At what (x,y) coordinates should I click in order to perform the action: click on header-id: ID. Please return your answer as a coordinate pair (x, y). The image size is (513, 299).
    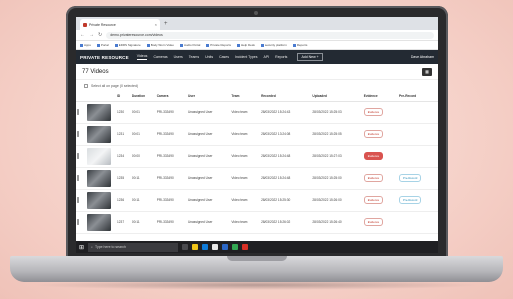
    Looking at the image, I should click on (123, 96).